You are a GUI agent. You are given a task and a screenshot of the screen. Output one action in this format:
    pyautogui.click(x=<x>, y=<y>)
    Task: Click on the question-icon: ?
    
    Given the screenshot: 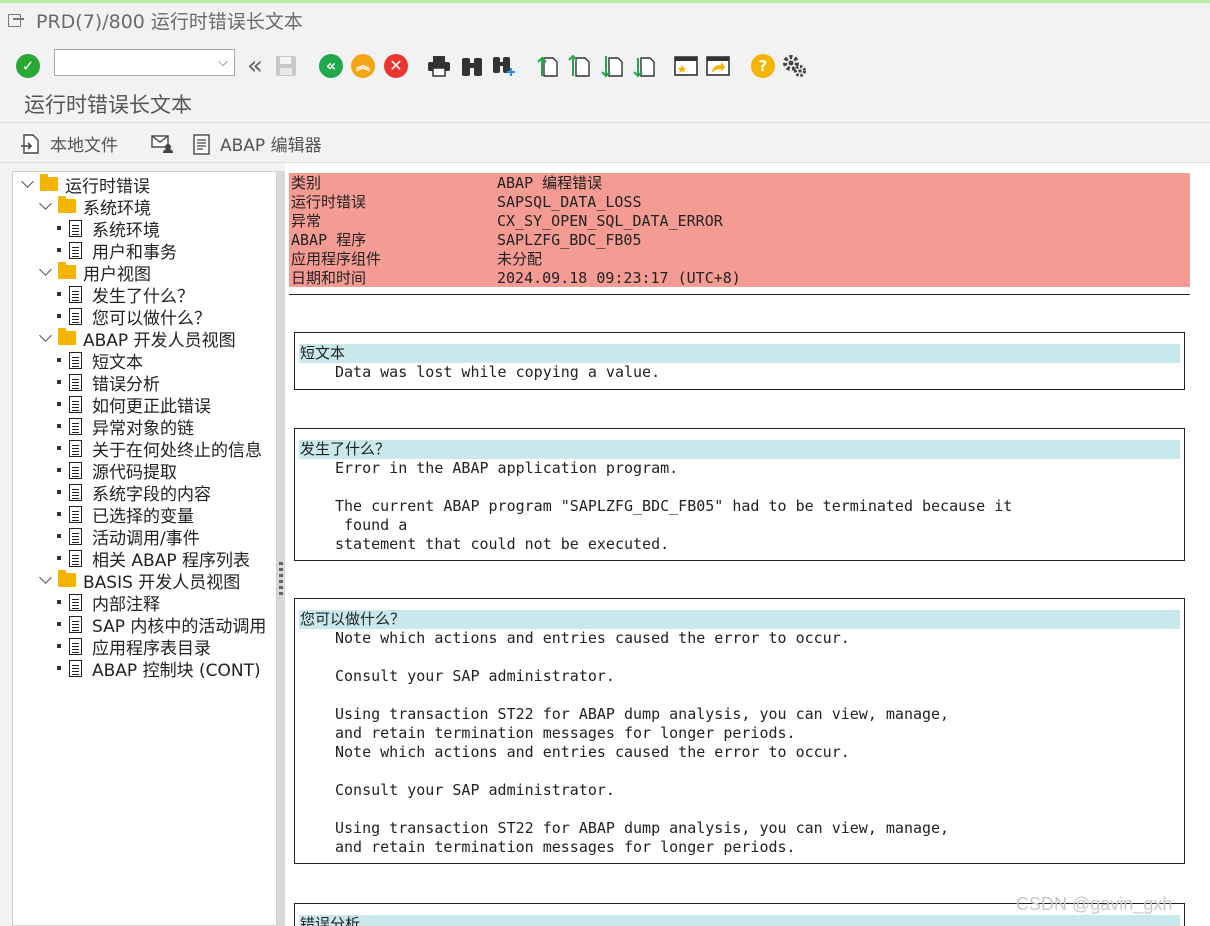 What is the action you would take?
    pyautogui.click(x=763, y=66)
    